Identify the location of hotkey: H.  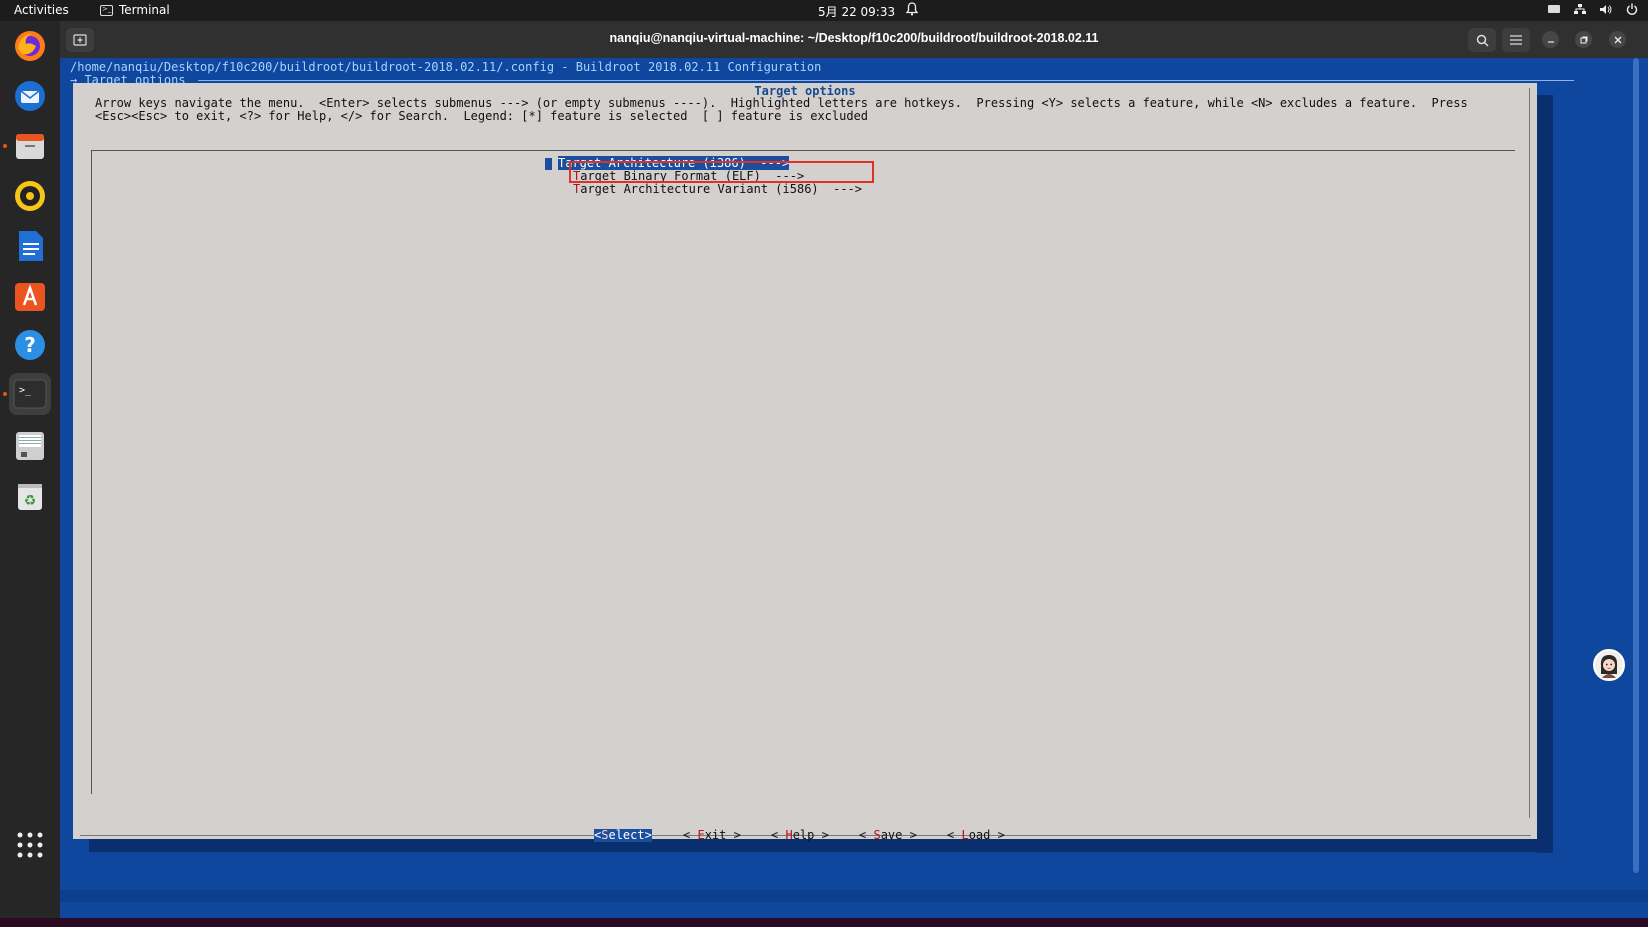
(789, 835).